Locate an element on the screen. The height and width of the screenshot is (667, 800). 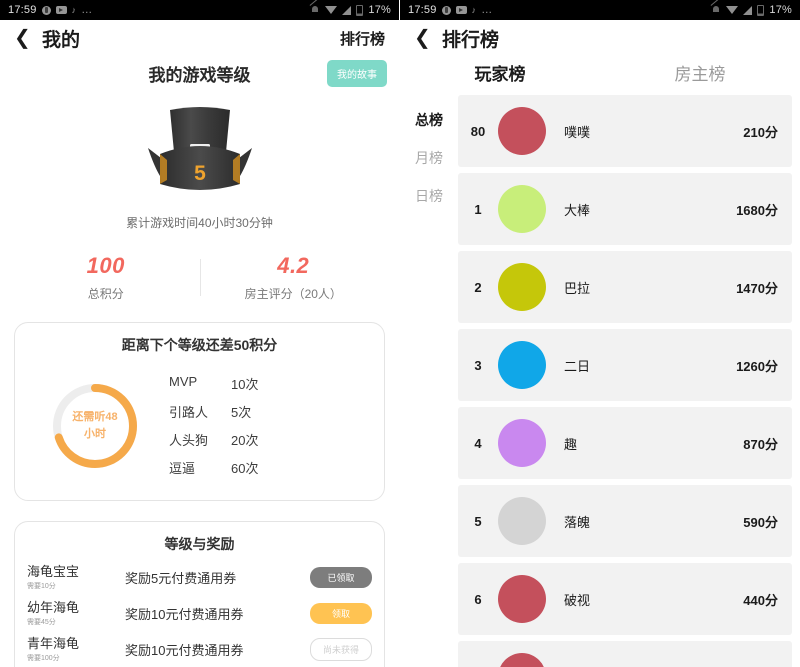
player-score: 1470分 is located at coordinates (757, 288).